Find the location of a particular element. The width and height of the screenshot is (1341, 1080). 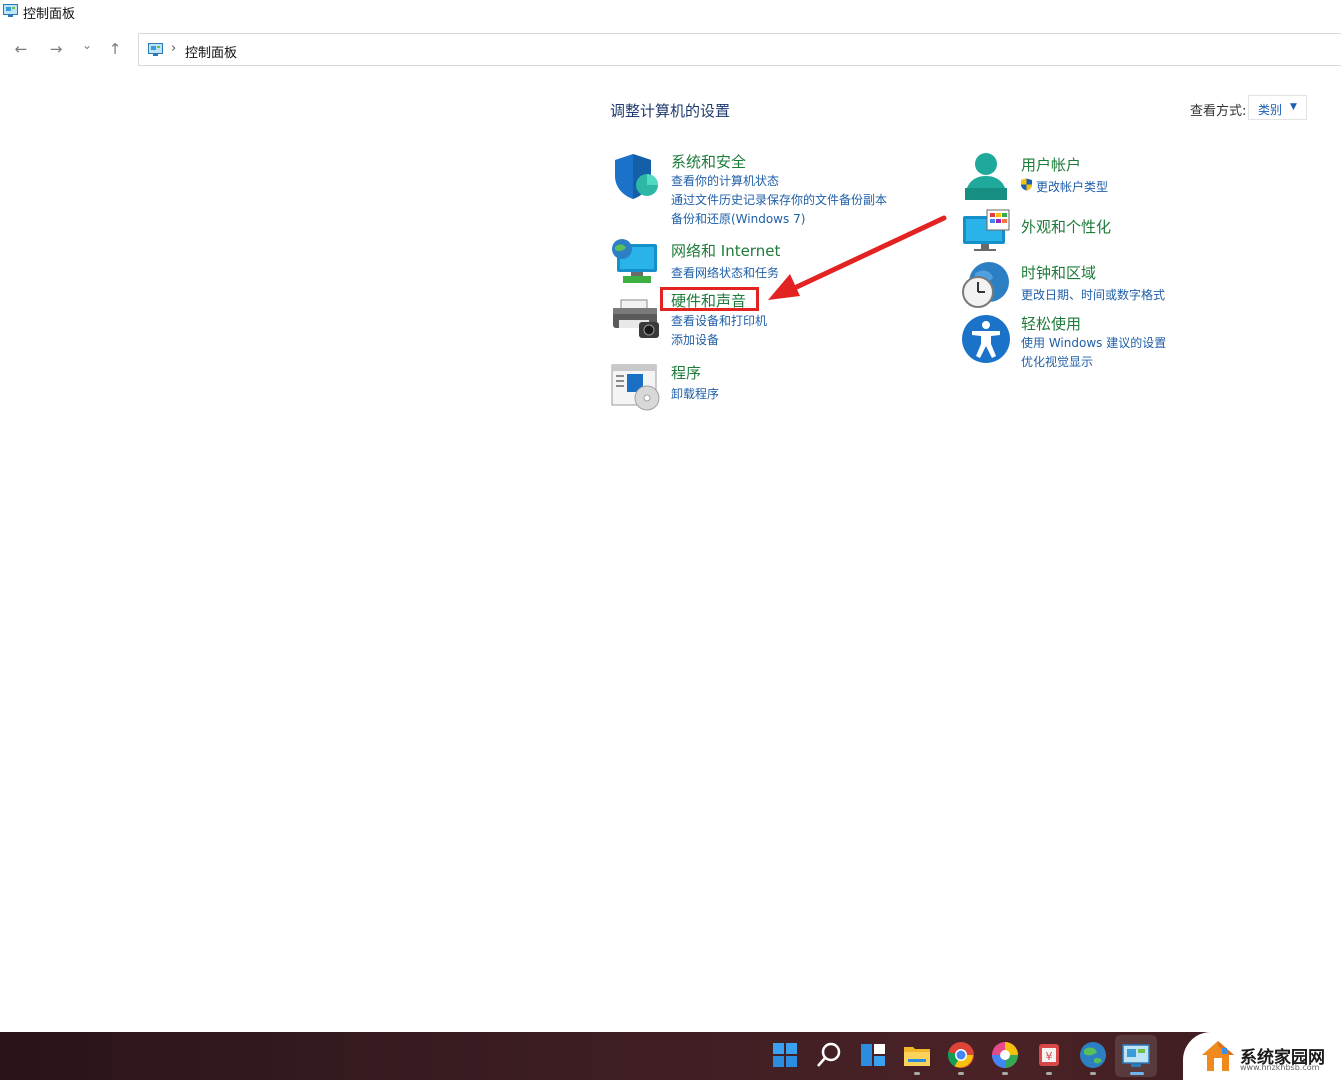

printer-icon is located at coordinates (636, 318).